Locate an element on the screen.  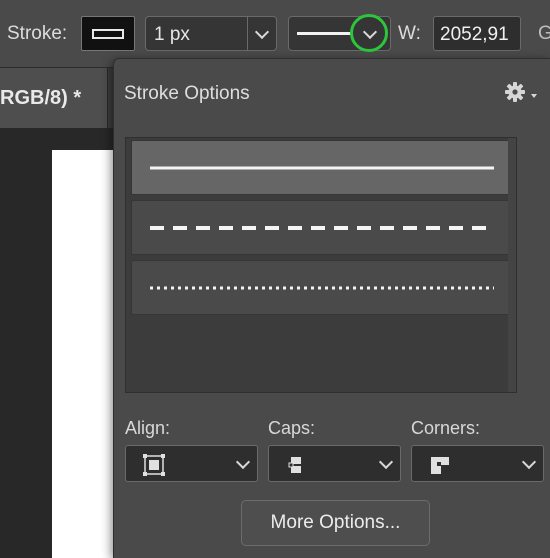
gear-icon is located at coordinates (521, 92).